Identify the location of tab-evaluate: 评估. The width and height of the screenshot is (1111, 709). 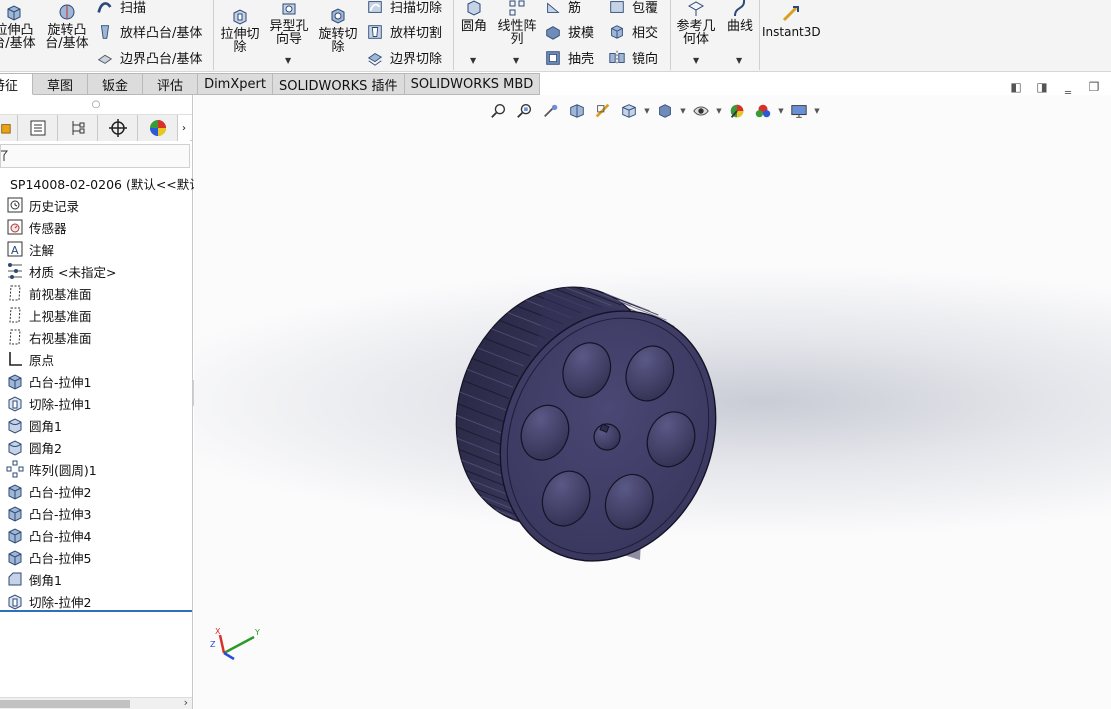
(171, 84).